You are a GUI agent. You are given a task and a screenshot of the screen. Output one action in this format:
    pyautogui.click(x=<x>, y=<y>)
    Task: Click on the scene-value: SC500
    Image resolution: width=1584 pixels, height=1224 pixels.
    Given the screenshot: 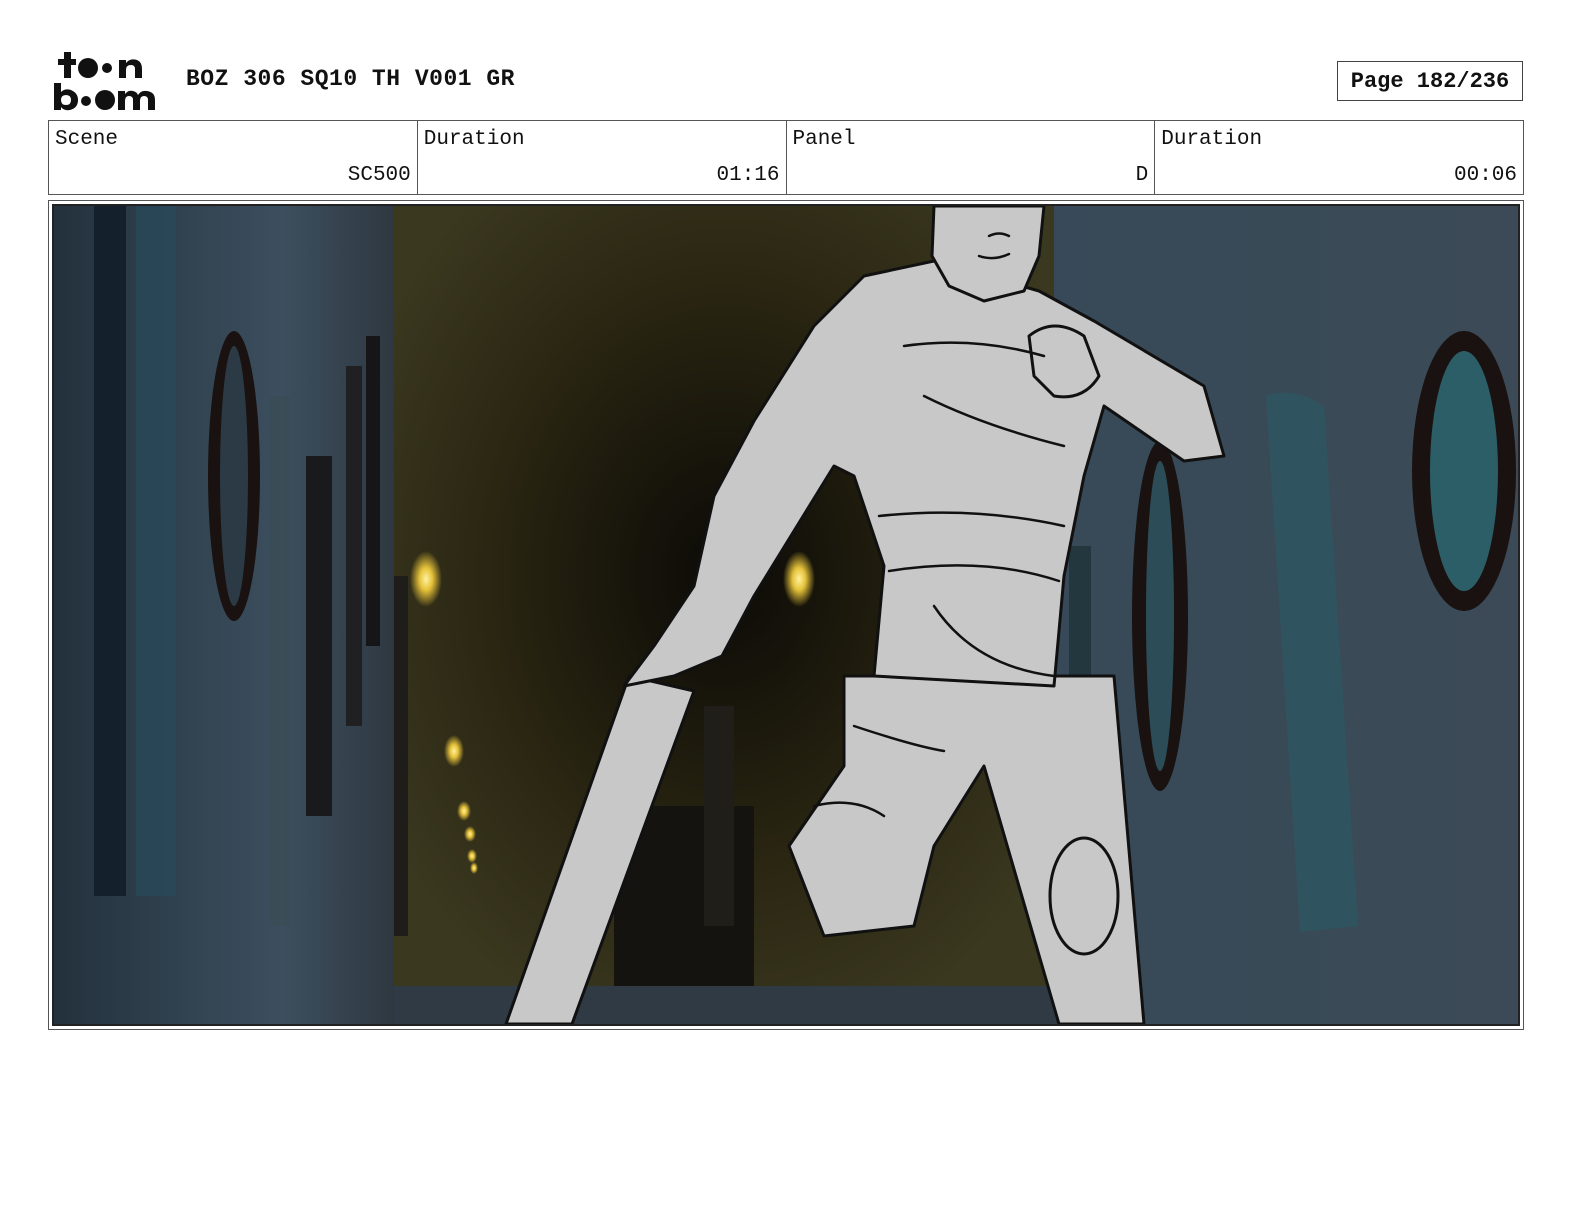 What is the action you would take?
    pyautogui.click(x=379, y=175)
    